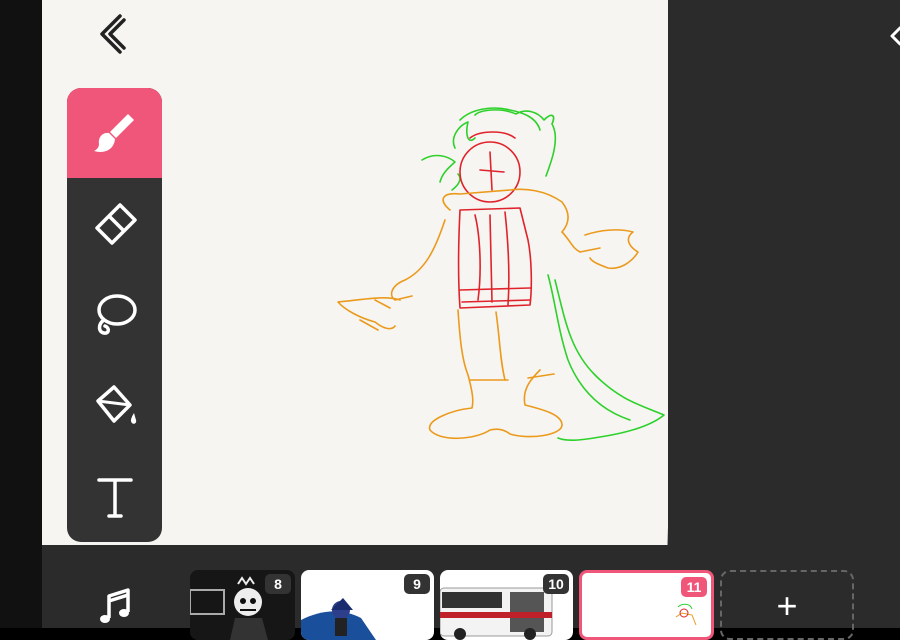  I want to click on fill-tool-button, so click(114, 406).